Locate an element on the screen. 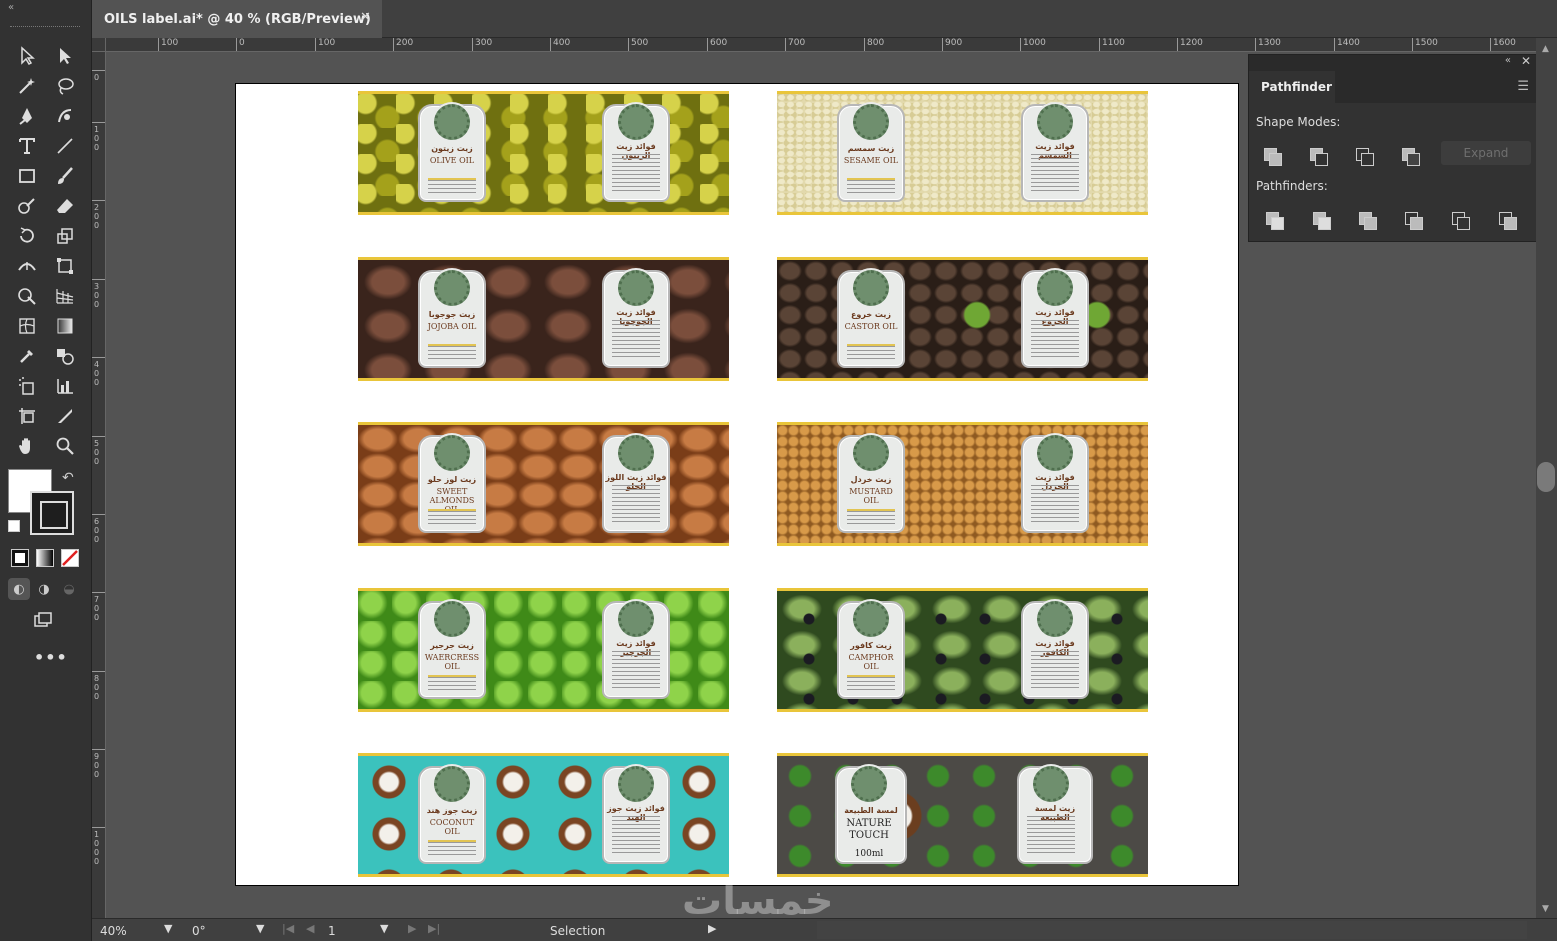  rectangle-tool-icon is located at coordinates (27, 176).